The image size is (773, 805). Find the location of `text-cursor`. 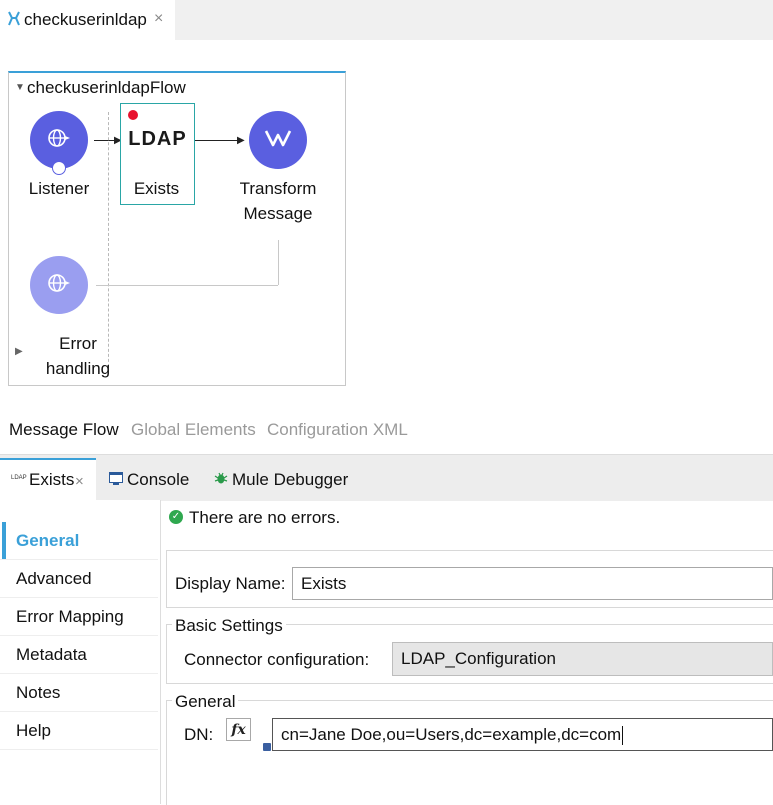

text-cursor is located at coordinates (623, 736).